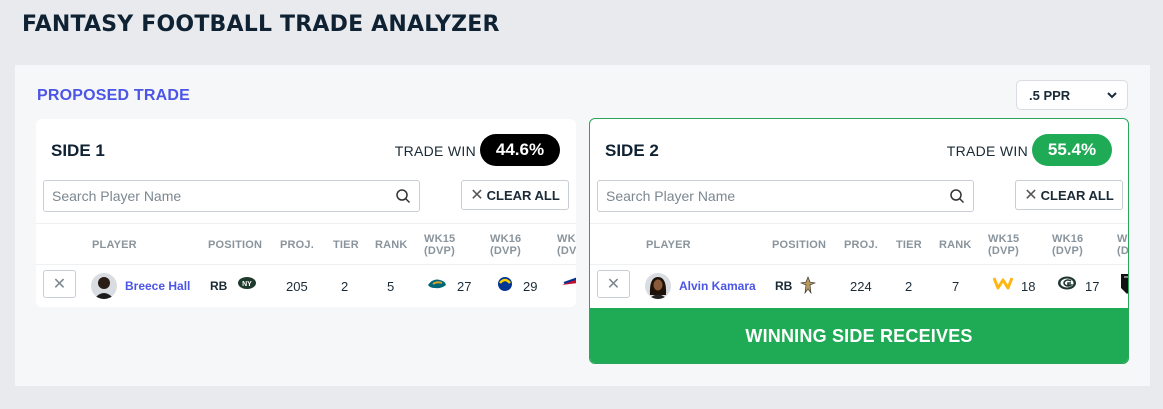 Image resolution: width=1163 pixels, height=409 pixels. I want to click on packers-logo-icon, so click(1067, 284).